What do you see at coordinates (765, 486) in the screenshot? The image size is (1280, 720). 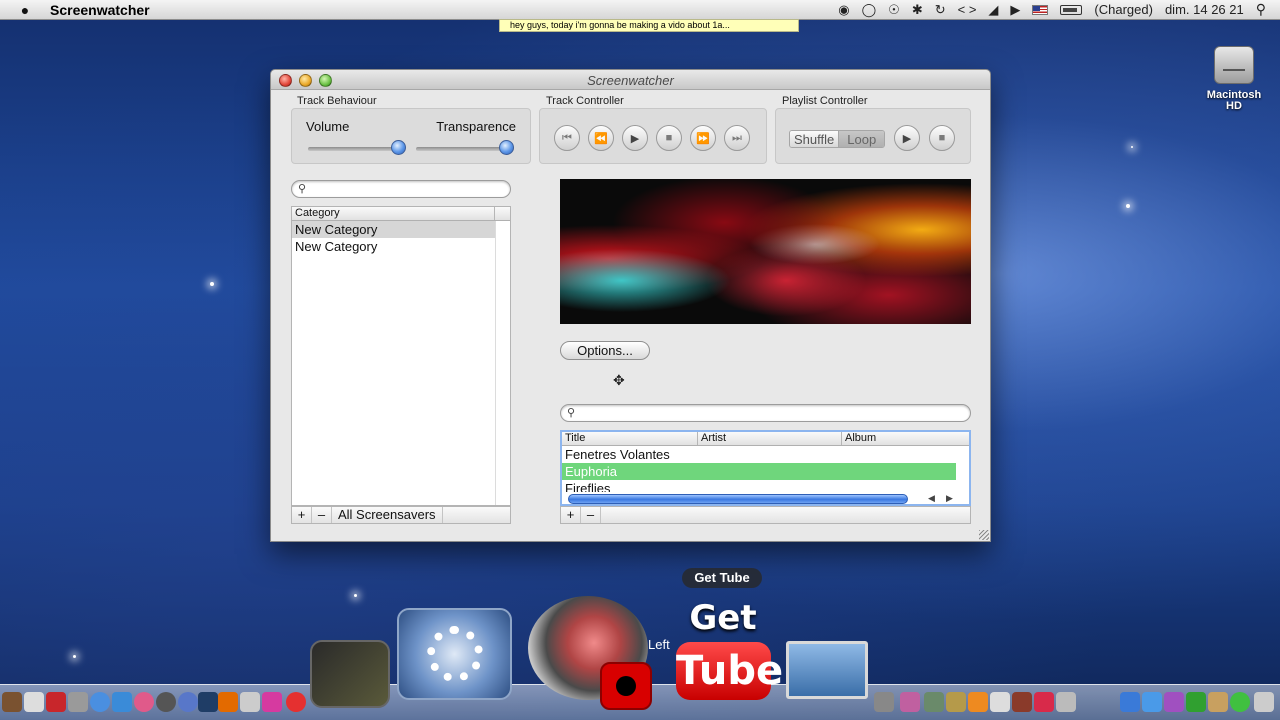 I see `track-row: Fireflies` at bounding box center [765, 486].